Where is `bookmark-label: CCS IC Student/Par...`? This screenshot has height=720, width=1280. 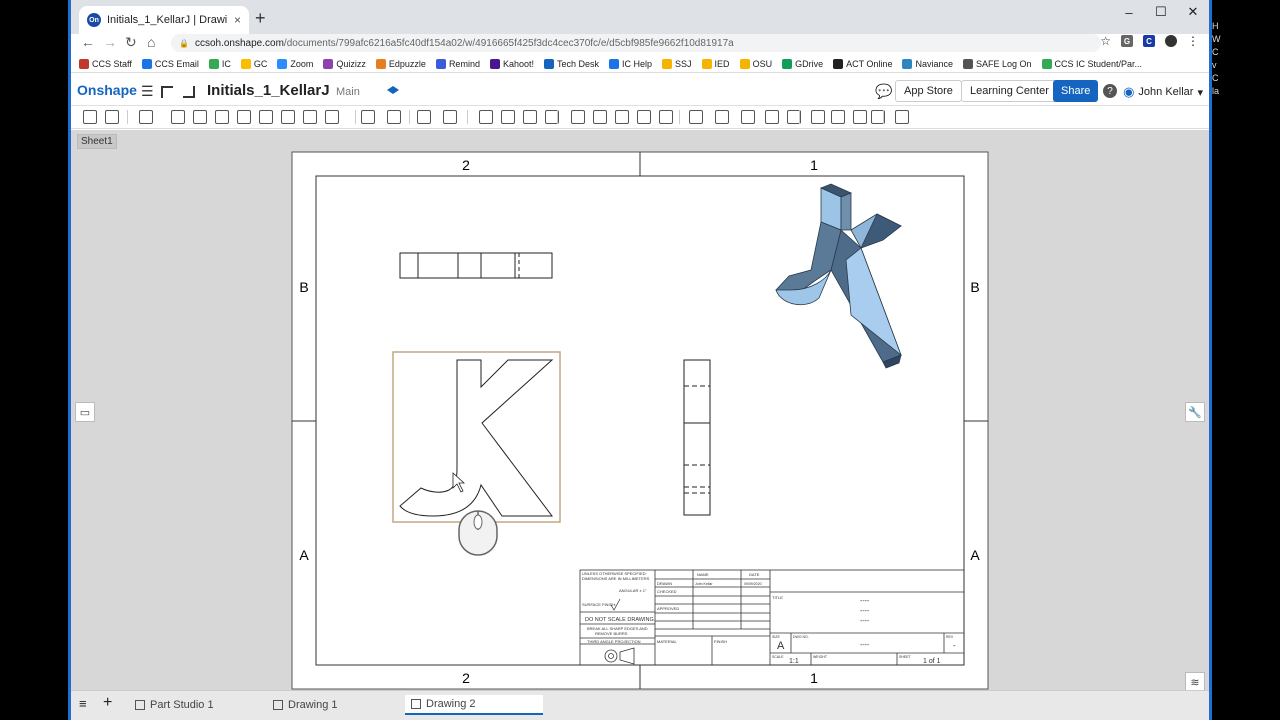 bookmark-label: CCS IC Student/Par... is located at coordinates (1098, 63).